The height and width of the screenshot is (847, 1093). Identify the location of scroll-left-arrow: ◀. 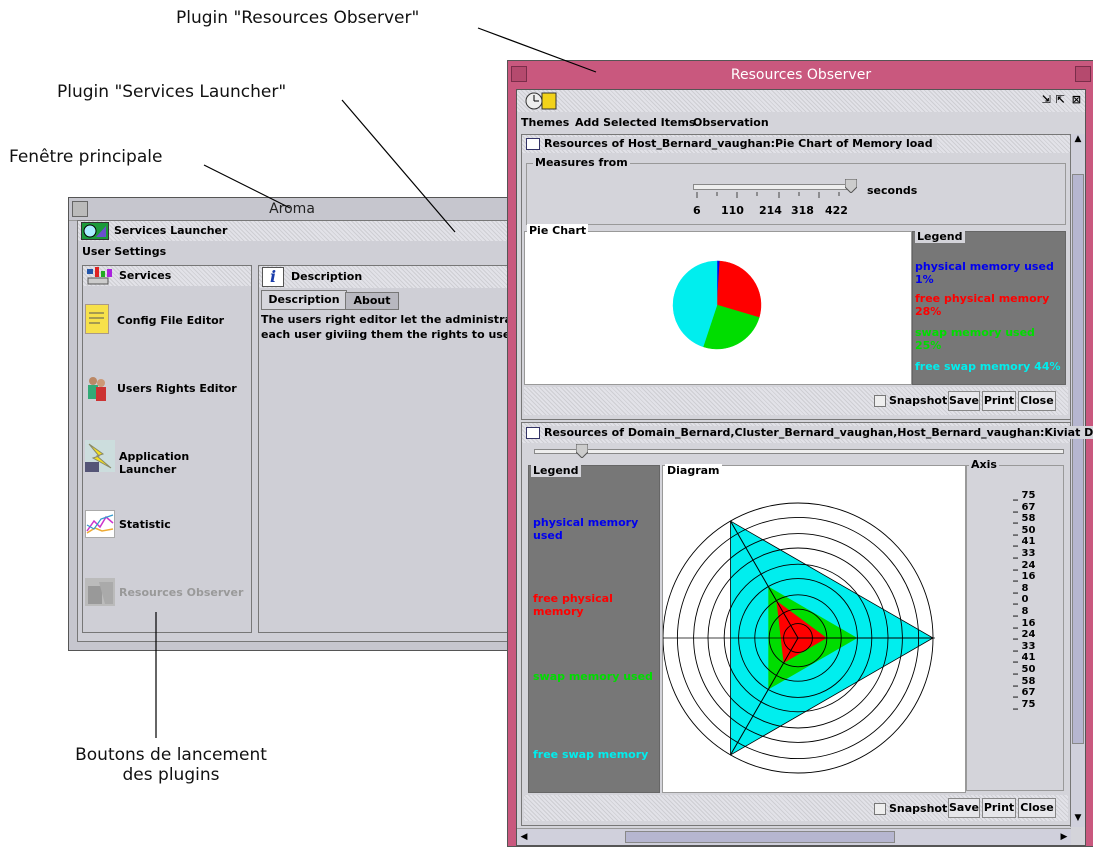
(524, 837).